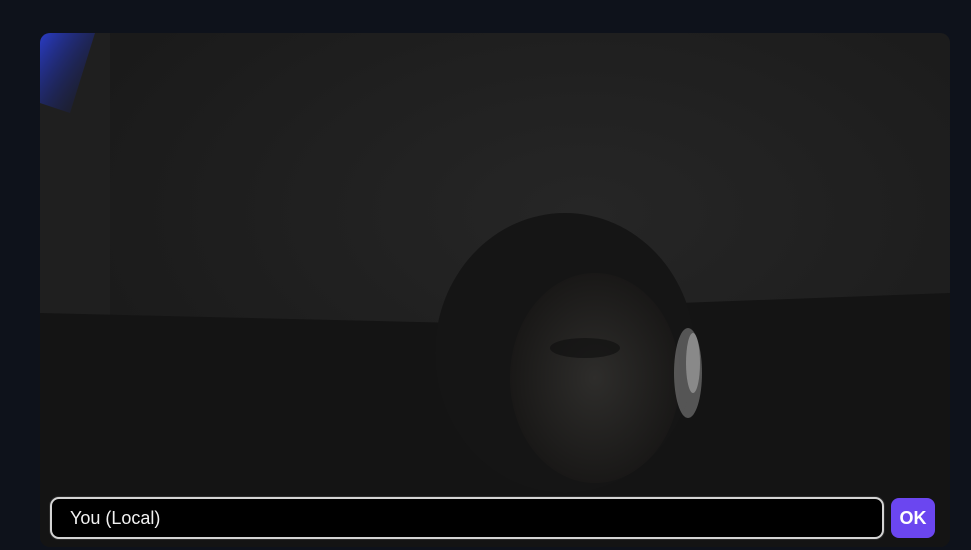 This screenshot has height=550, width=971. I want to click on name-bar: OK, so click(492, 518).